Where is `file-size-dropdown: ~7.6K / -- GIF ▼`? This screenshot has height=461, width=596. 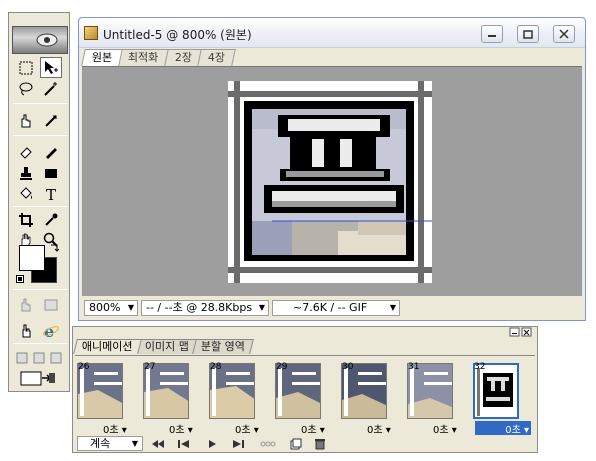
file-size-dropdown: ~7.6K / -- GIF ▼ is located at coordinates (336, 308).